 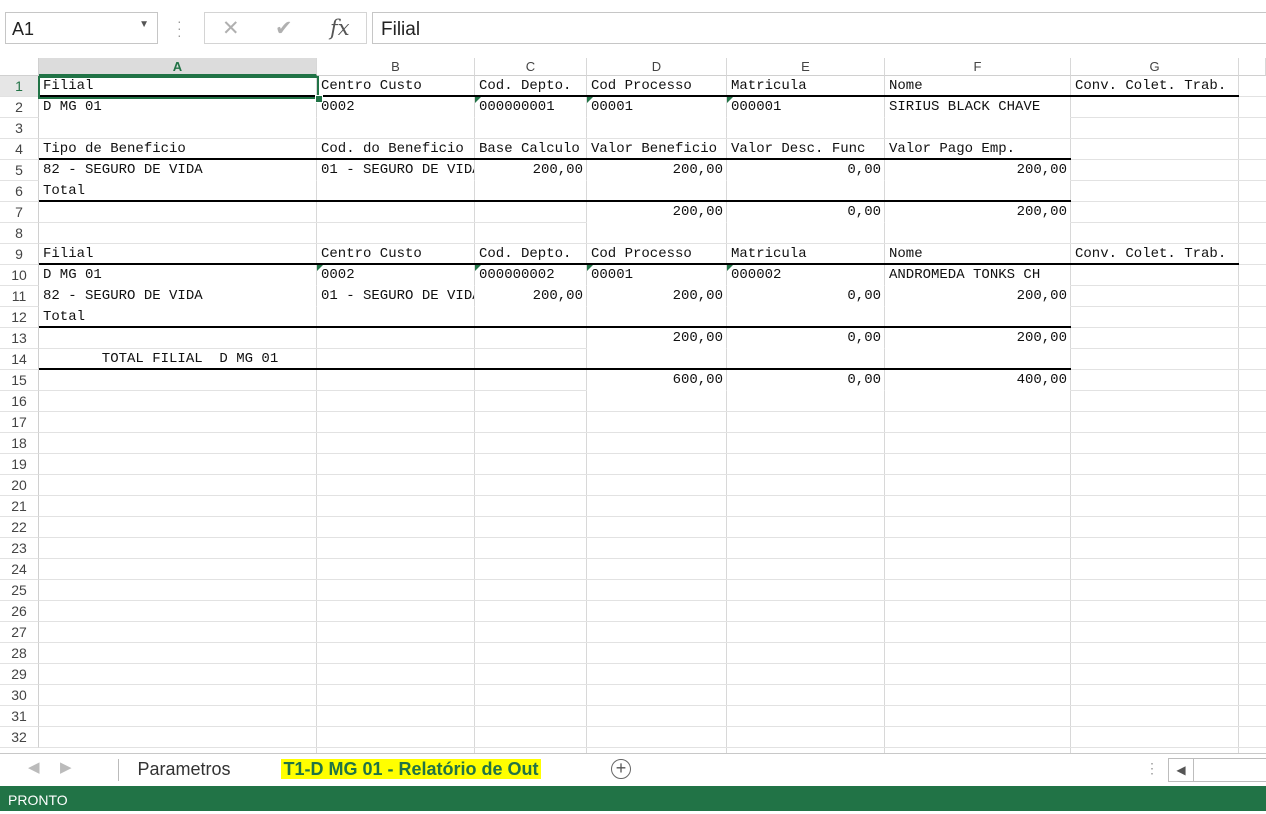 What do you see at coordinates (656, 338) in the screenshot?
I see `cell-d13: 200,00` at bounding box center [656, 338].